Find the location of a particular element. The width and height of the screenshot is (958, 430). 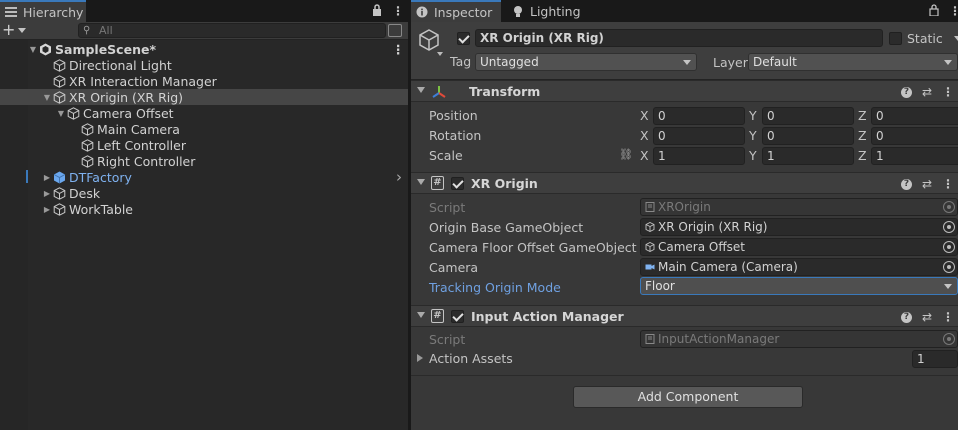

origin-base-field: XR Origin (XR Rig) is located at coordinates (799, 227).